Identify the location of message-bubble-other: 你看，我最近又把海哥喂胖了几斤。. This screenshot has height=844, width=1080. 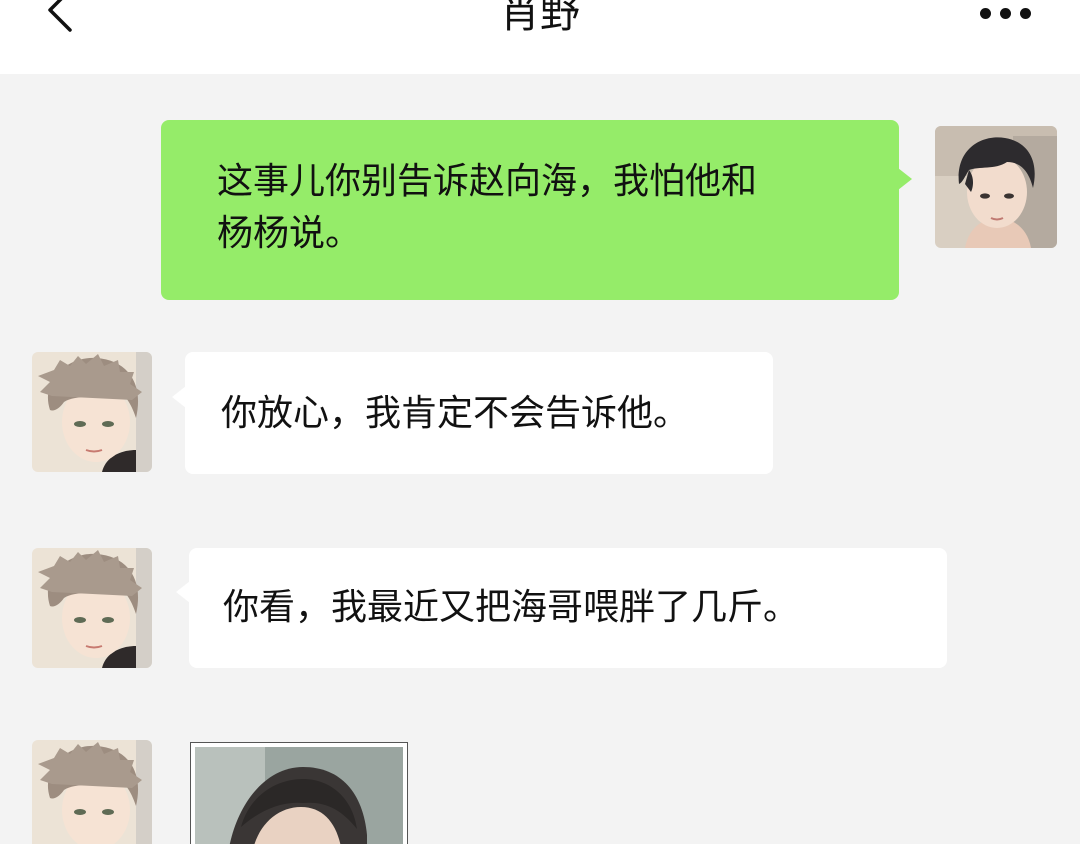
(568, 608).